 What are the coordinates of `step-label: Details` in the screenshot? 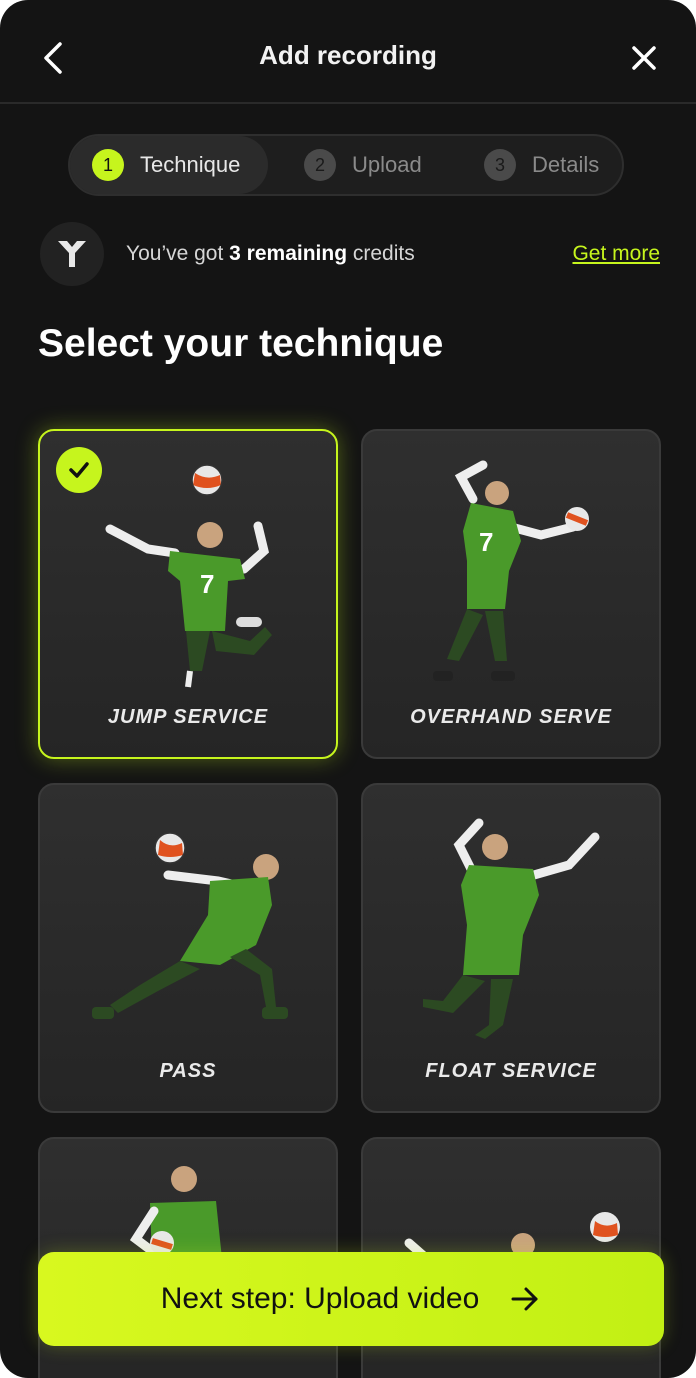 It's located at (566, 164).